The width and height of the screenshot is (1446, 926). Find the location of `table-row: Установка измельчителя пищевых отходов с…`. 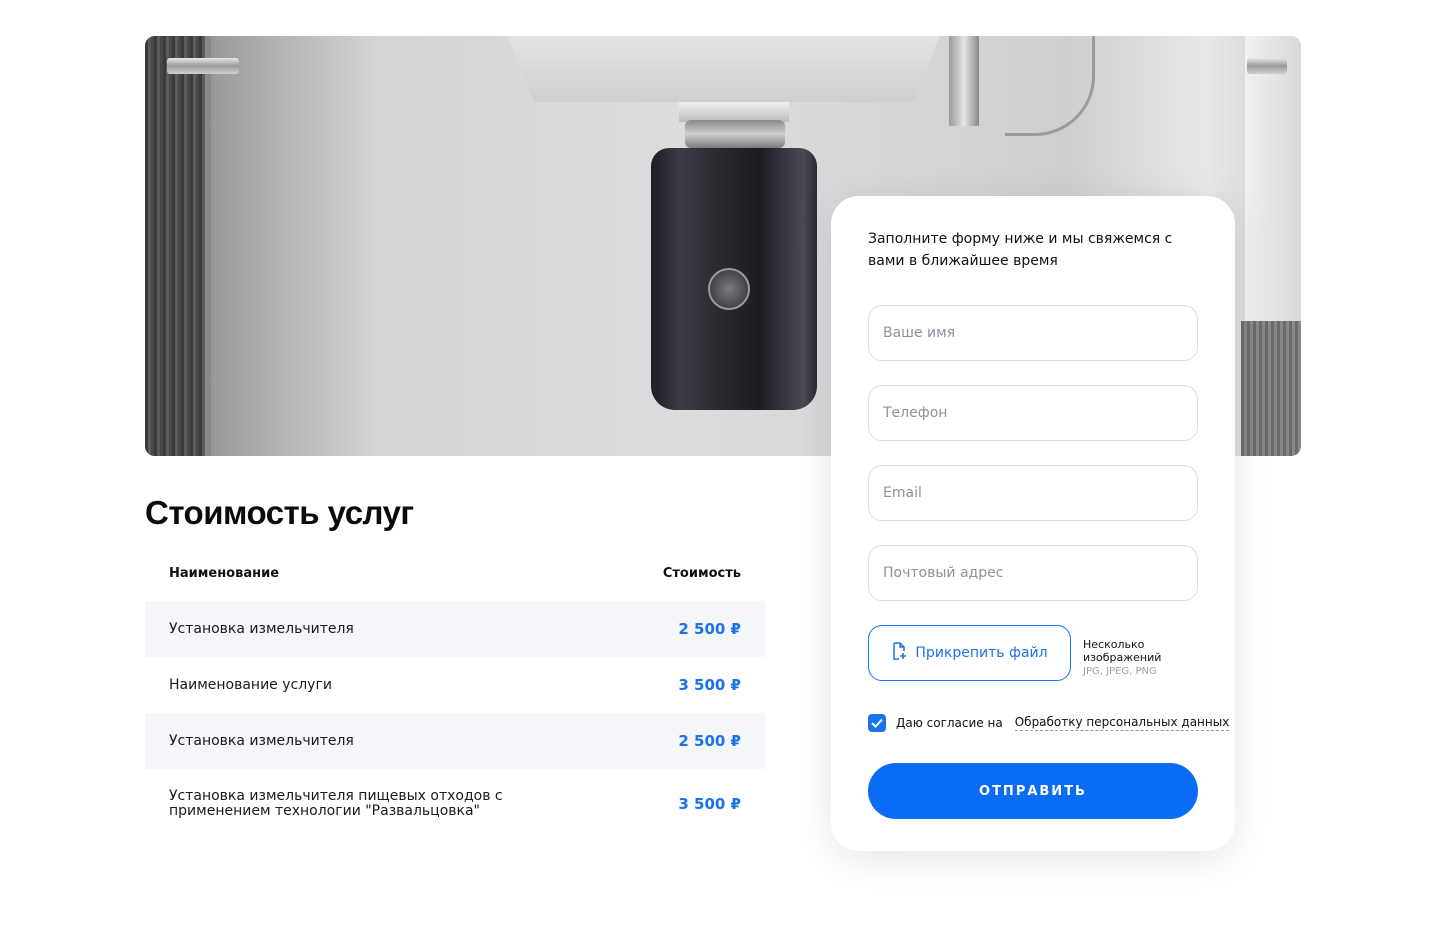

table-row: Установка измельчителя пищевых отходов с… is located at coordinates (455, 804).